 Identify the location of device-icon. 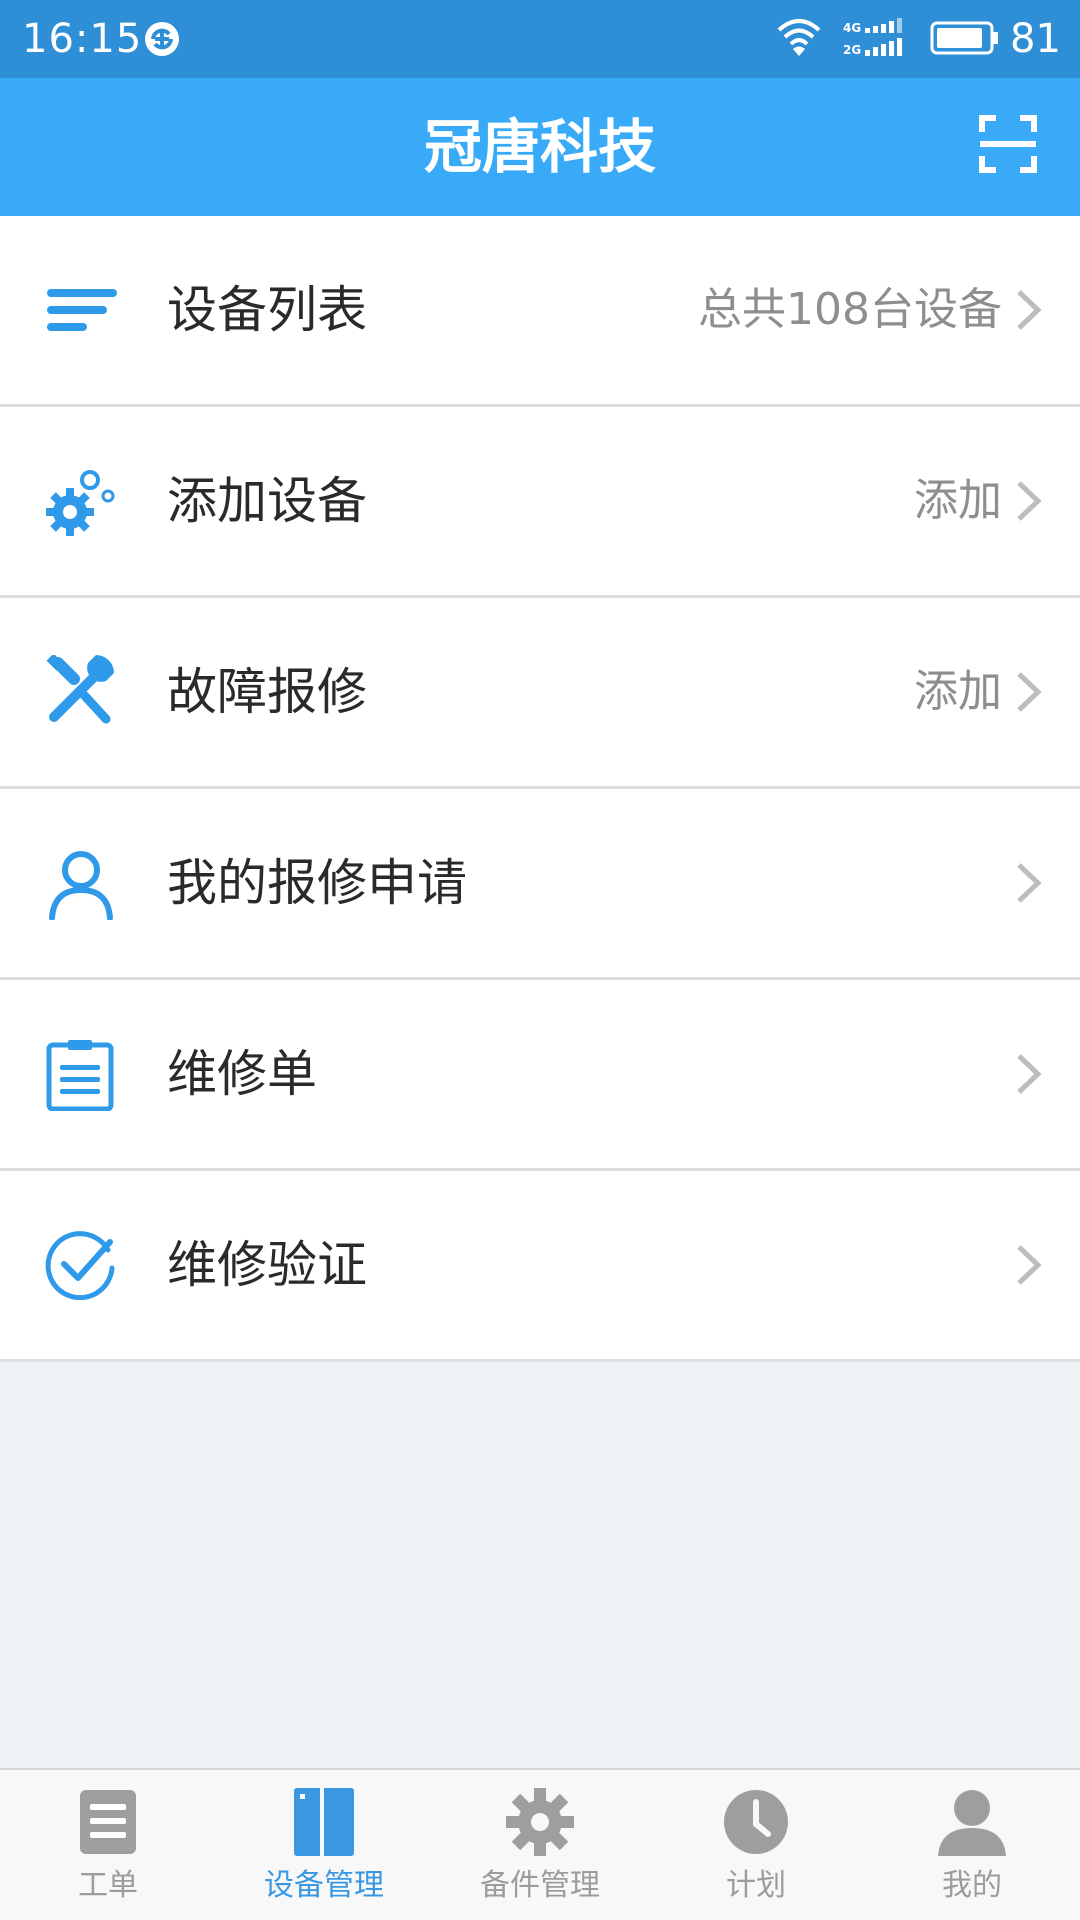
(324, 1822).